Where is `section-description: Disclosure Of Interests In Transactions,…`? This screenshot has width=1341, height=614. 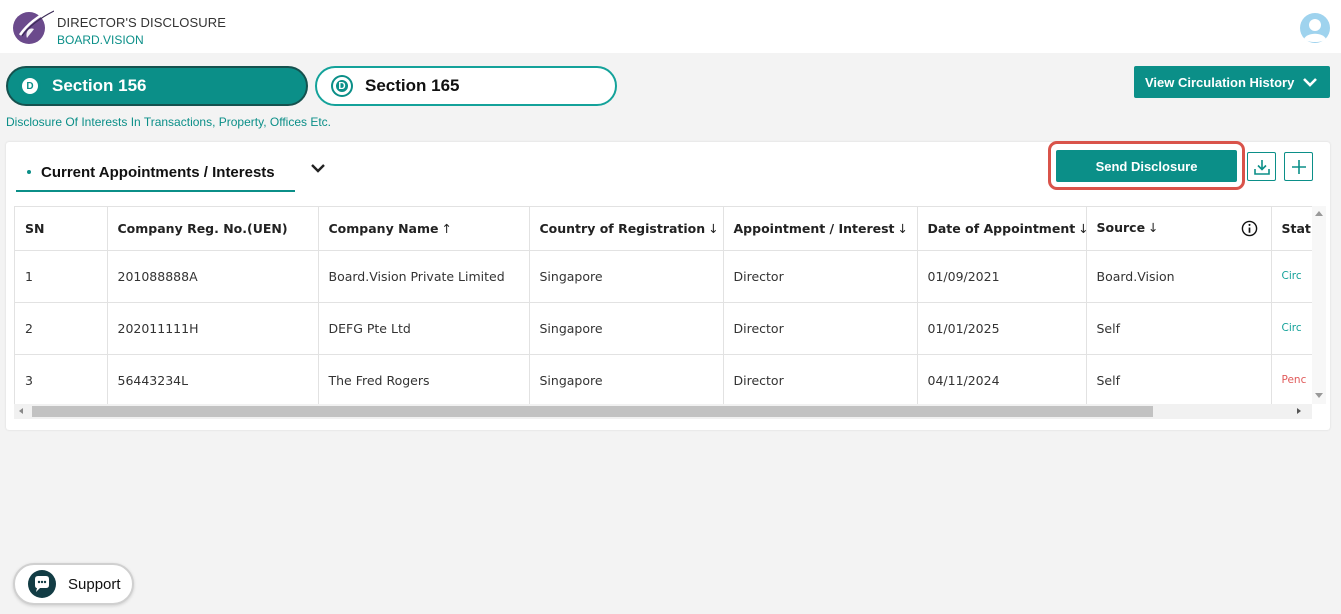 section-description: Disclosure Of Interests In Transactions,… is located at coordinates (169, 122).